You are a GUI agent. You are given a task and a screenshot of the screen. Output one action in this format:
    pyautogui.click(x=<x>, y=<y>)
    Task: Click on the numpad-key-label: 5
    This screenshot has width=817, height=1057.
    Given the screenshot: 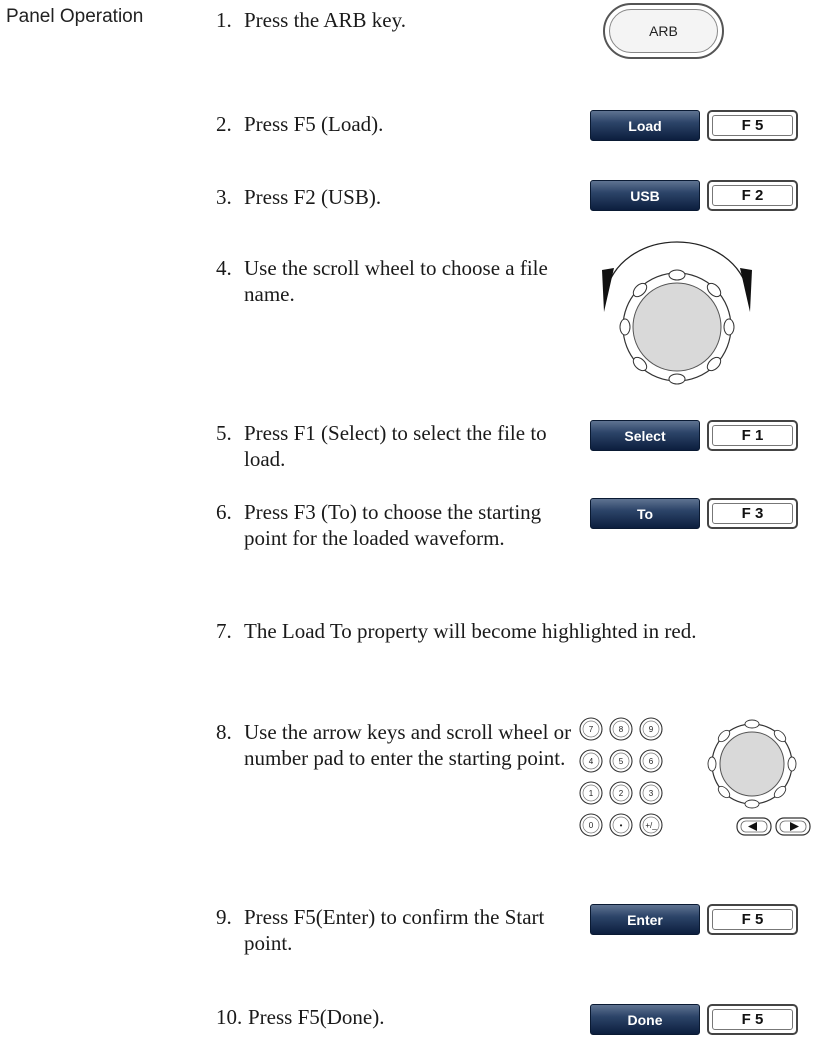 What is the action you would take?
    pyautogui.click(x=621, y=761)
    